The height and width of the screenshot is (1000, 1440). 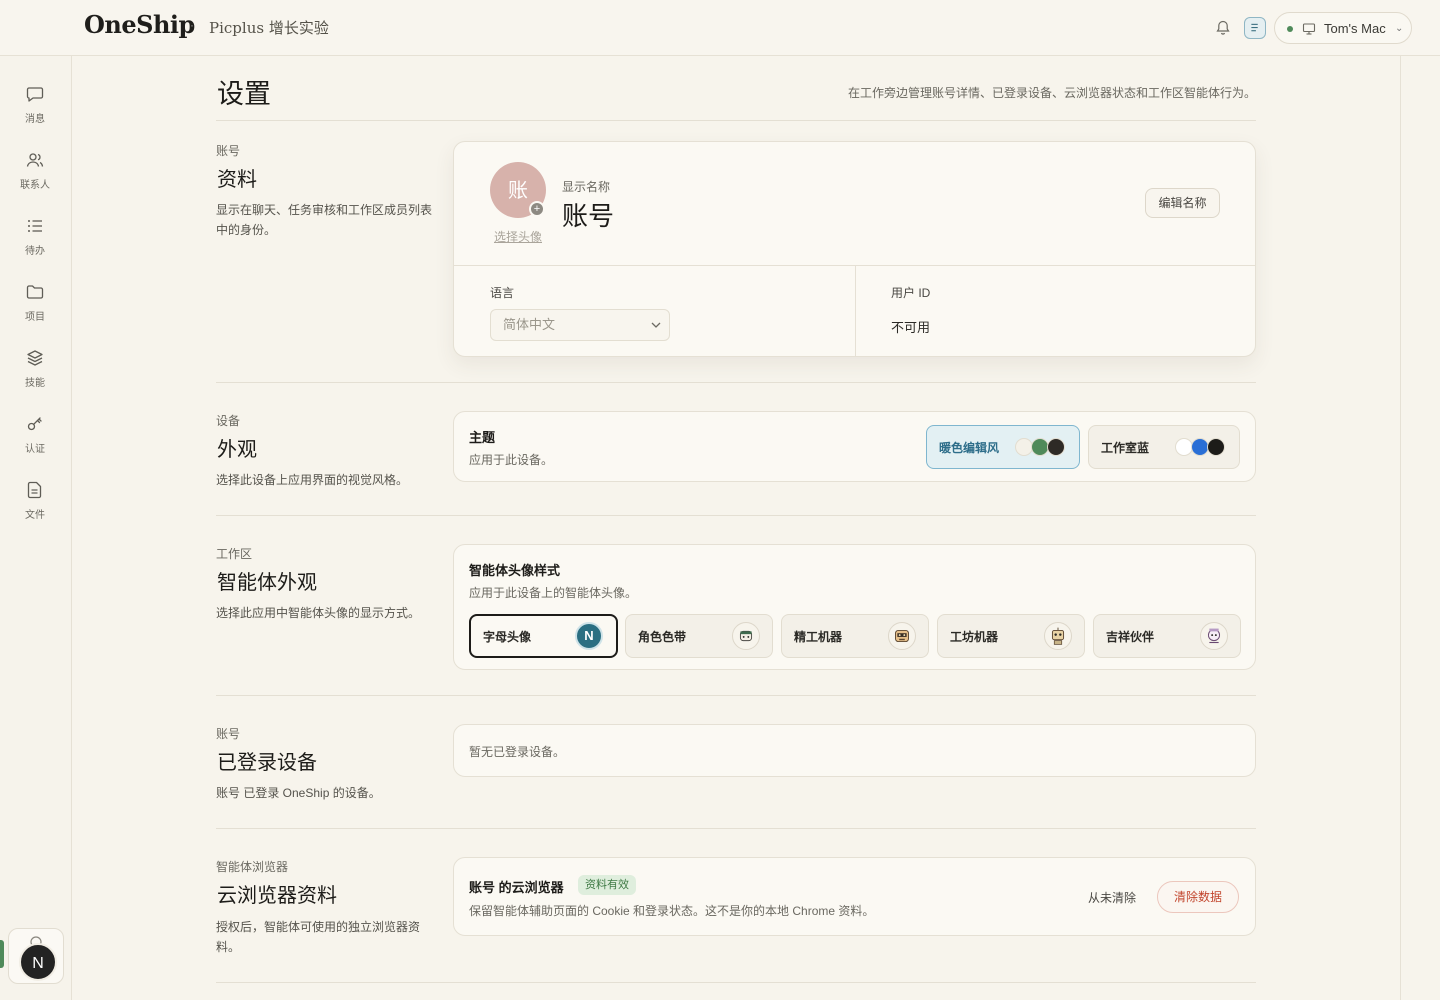 I want to click on section-description: 选择此设备上应用界面的视觉风格。, so click(x=312, y=480).